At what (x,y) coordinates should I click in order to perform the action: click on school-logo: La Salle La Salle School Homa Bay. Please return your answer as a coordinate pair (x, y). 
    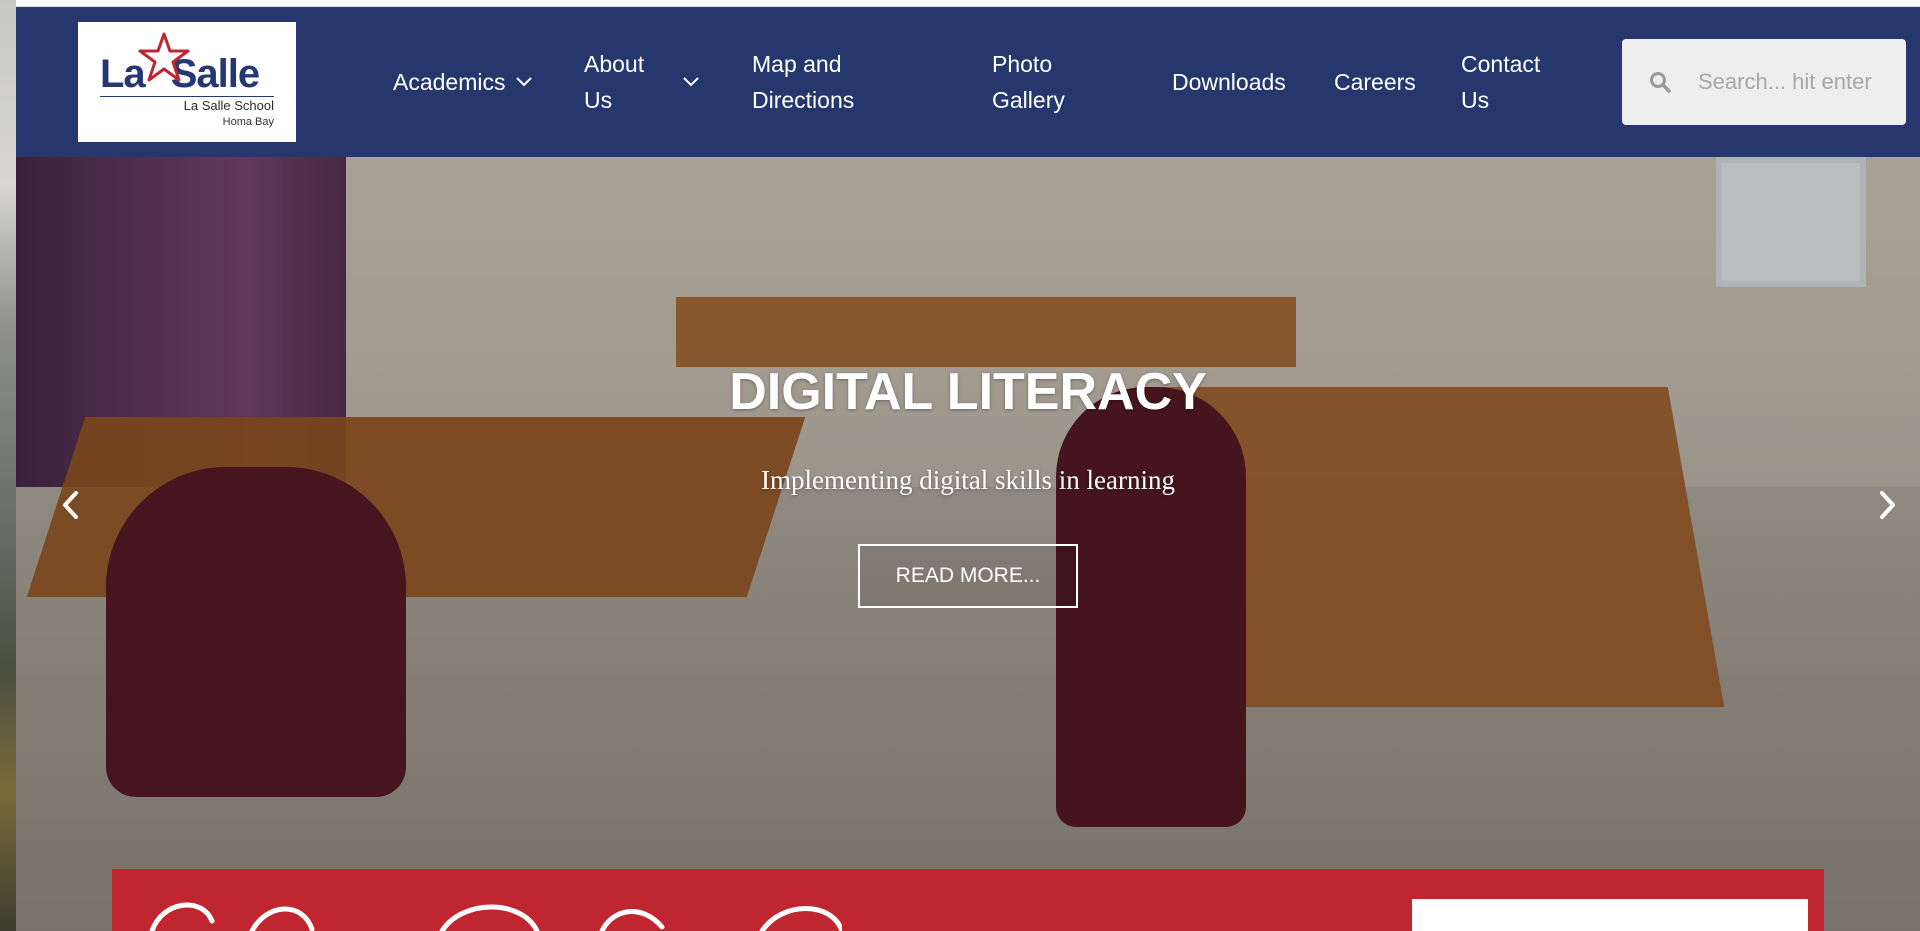
    Looking at the image, I should click on (187, 82).